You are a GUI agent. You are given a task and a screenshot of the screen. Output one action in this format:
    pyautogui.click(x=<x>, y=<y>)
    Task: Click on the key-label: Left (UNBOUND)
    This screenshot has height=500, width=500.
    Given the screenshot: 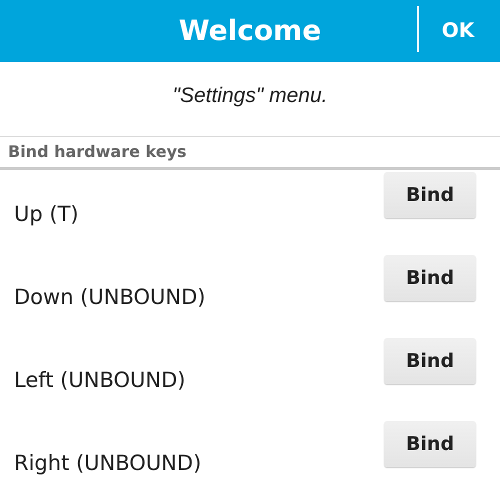 What is the action you would take?
    pyautogui.click(x=100, y=380)
    